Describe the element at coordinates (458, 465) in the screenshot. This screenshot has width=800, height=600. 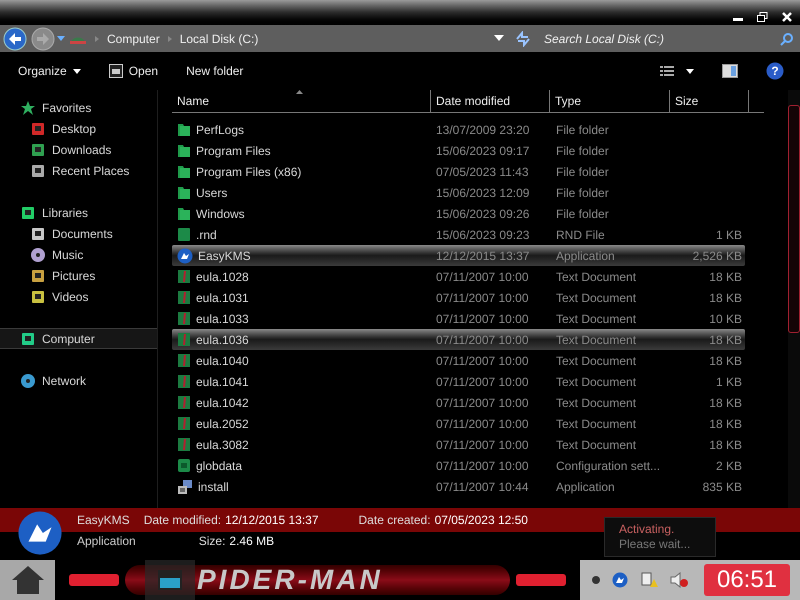
I see `file-row: globdata 07/11/2007 10:00 Configuration sett... 2 KB` at that location.